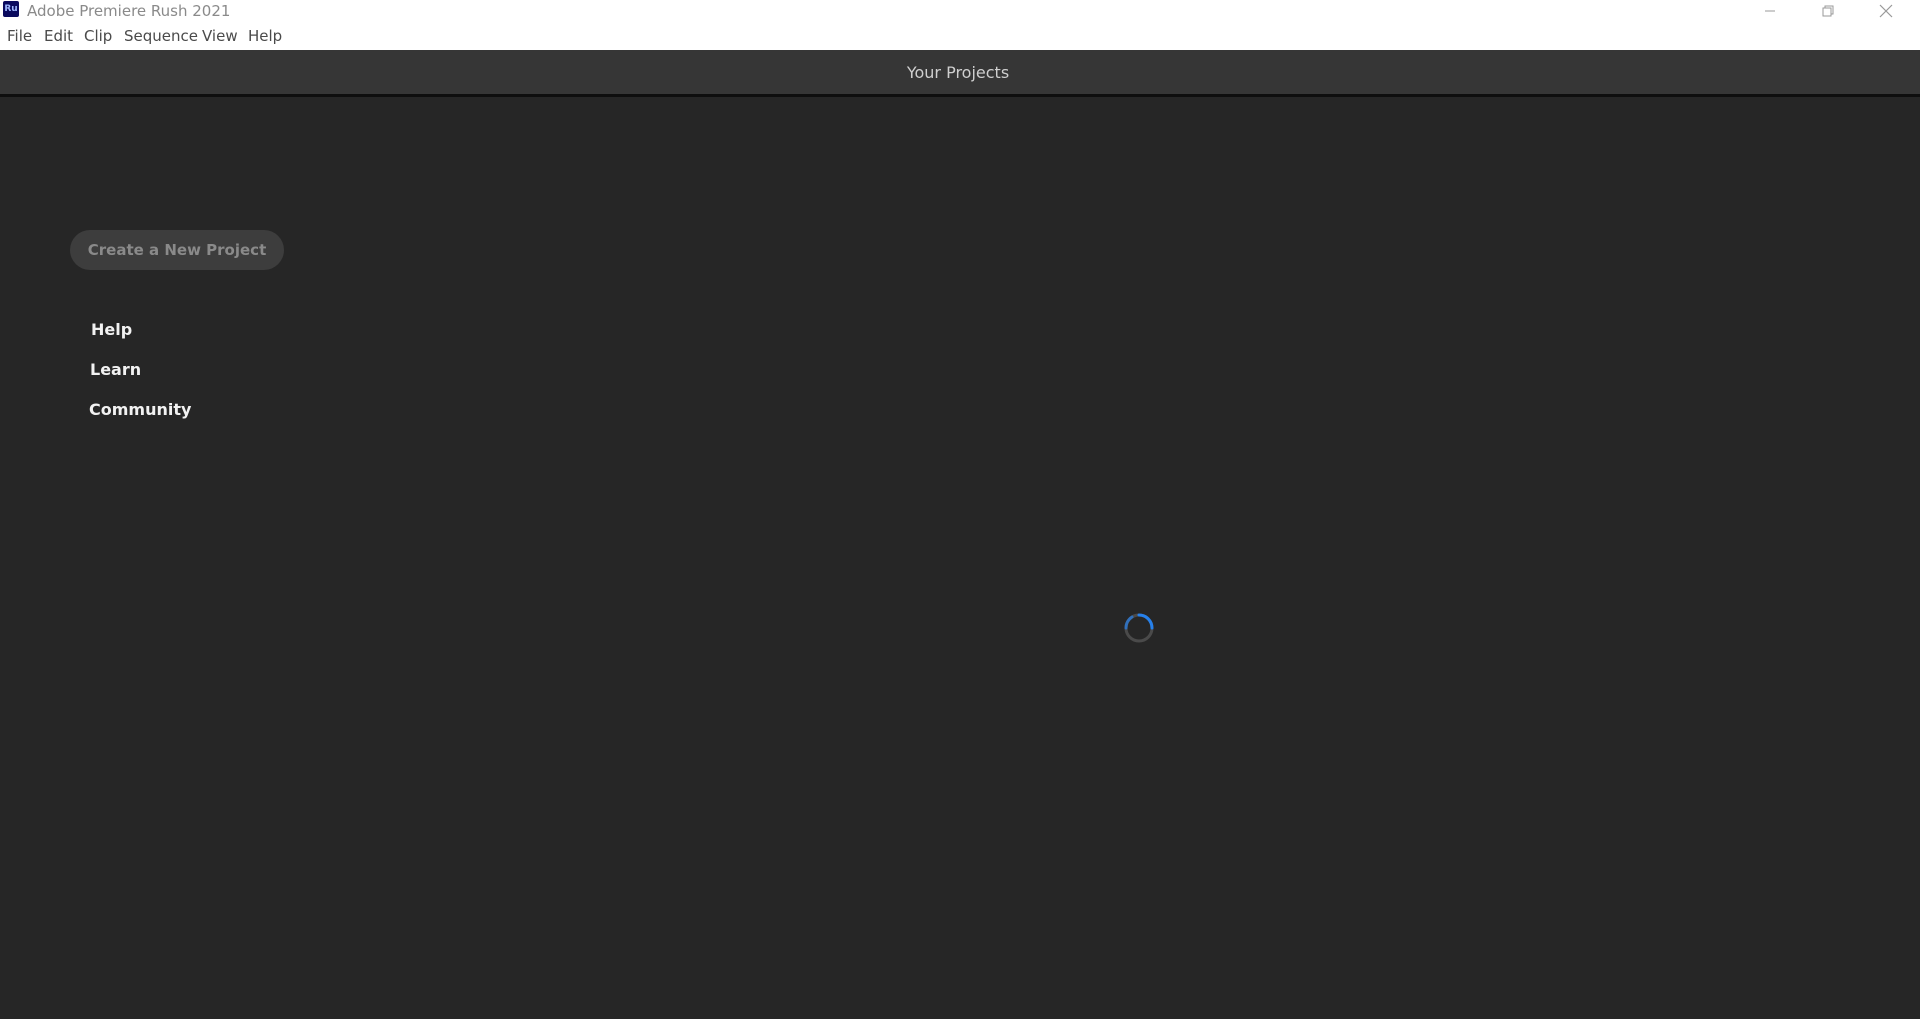 The image size is (1920, 1019). I want to click on close-button, so click(1886, 11).